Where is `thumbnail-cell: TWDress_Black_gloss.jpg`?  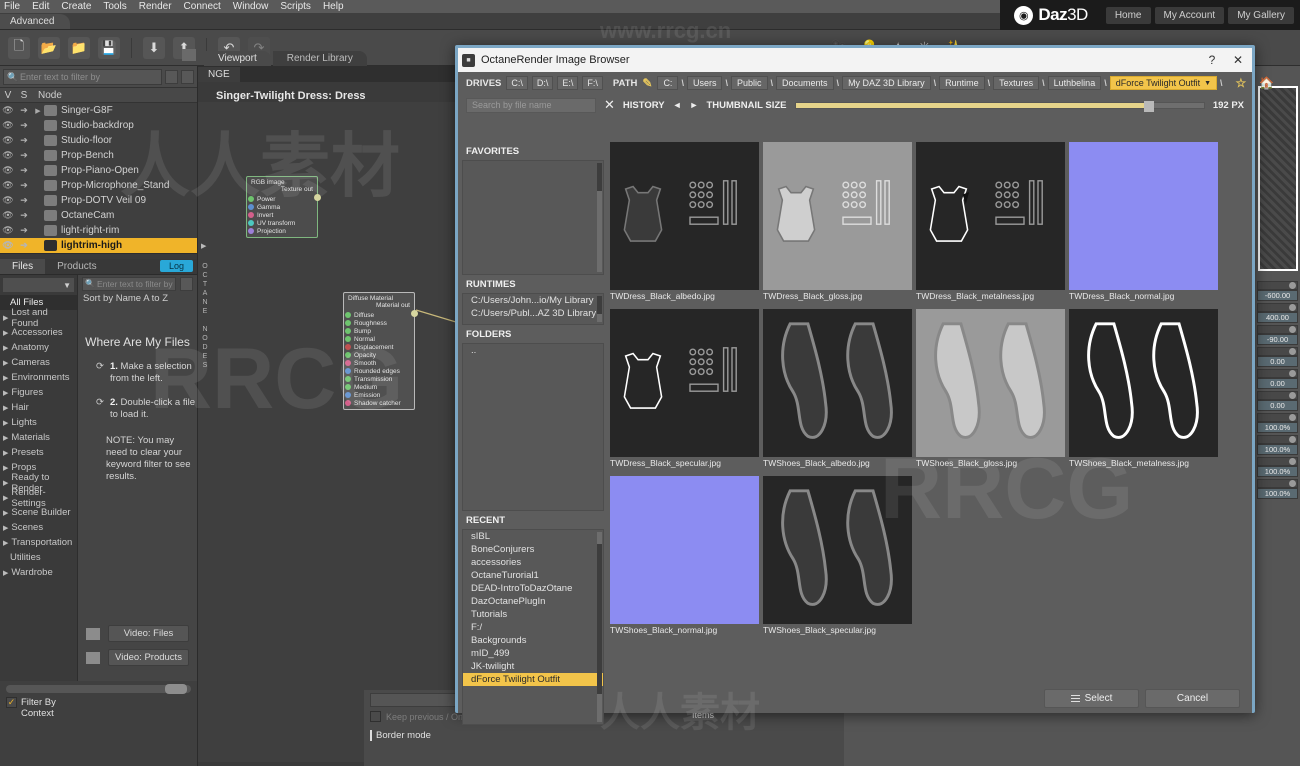 thumbnail-cell: TWDress_Black_gloss.jpg is located at coordinates (837, 223).